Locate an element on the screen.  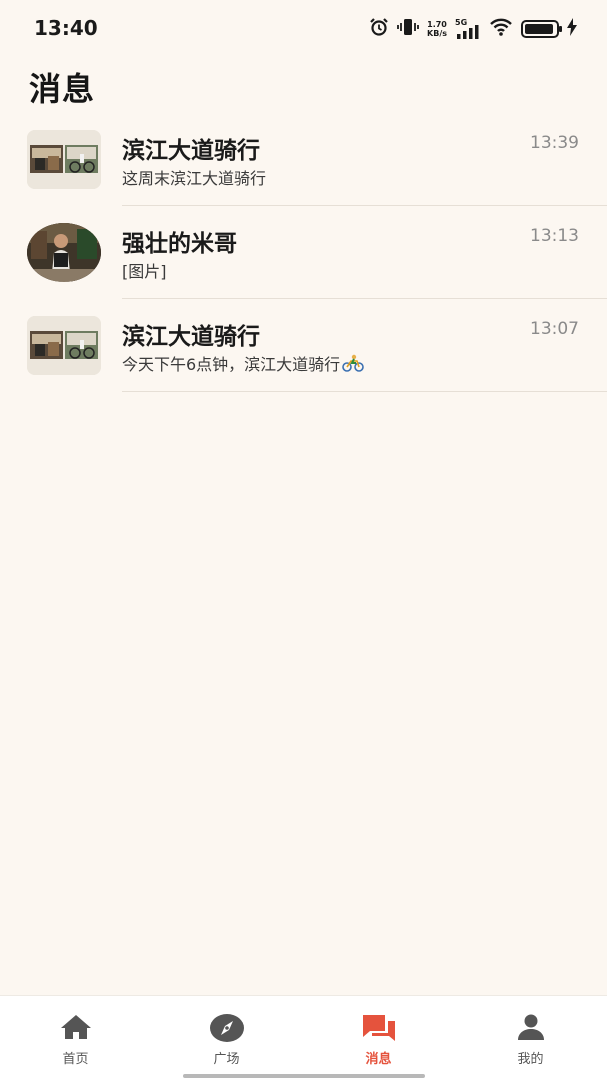
nav-label: 首页 is located at coordinates (75, 1059).